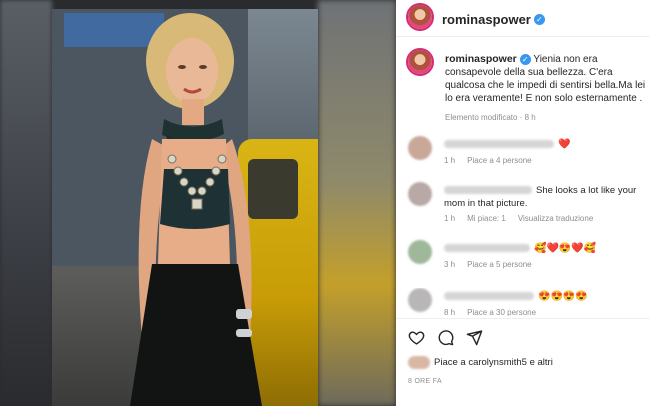 This screenshot has width=650, height=406. Describe the element at coordinates (481, 59) in the screenshot. I see `caption-username: rominaspower` at that location.